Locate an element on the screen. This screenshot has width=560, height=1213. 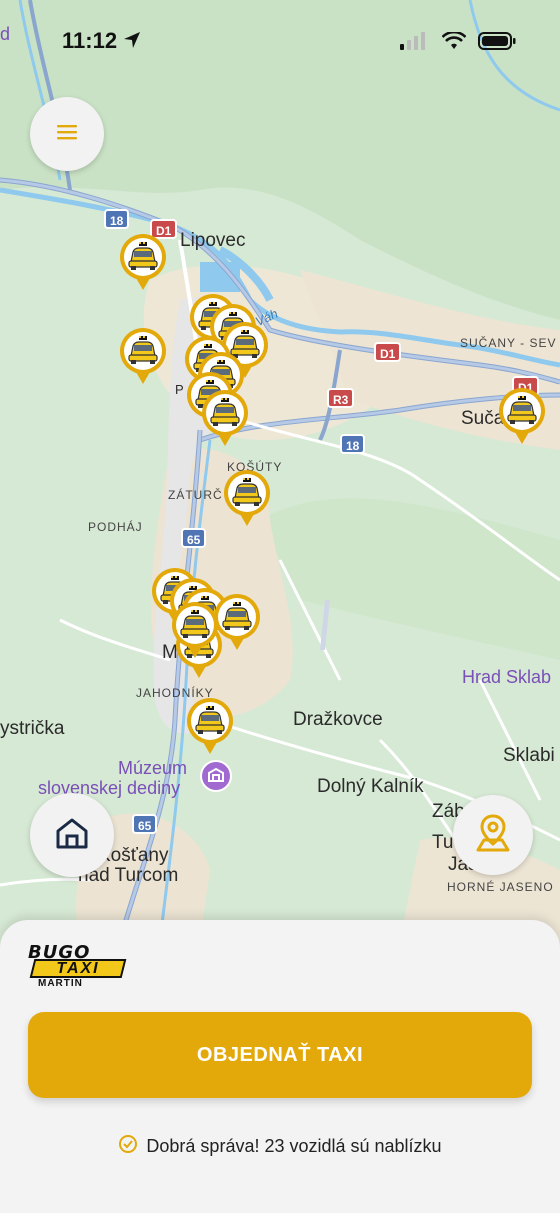
order-taxi-button: OBJEDNAŤ TAXI is located at coordinates (280, 1055).